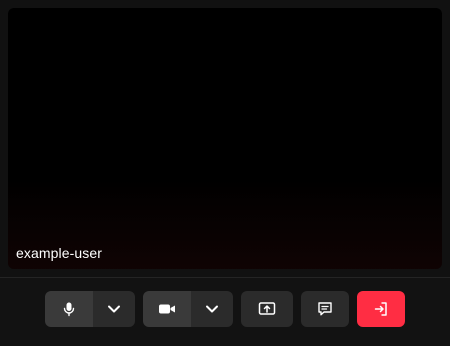 This screenshot has width=450, height=346. I want to click on screen-share-button, so click(267, 309).